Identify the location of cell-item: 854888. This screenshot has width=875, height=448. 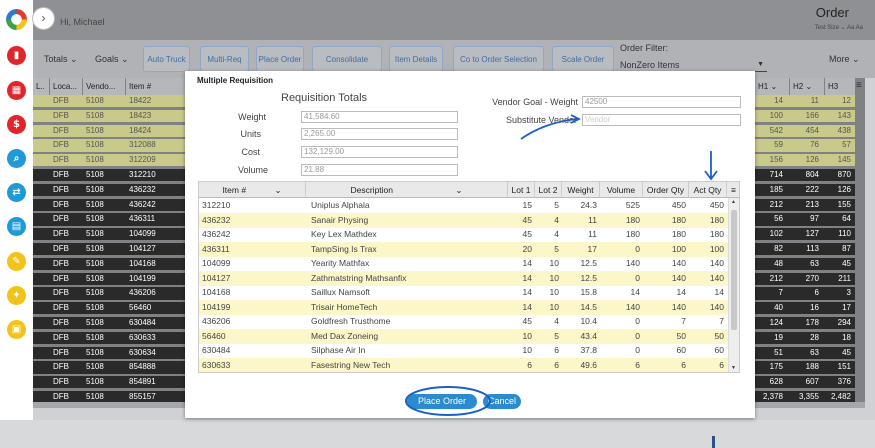
(142, 367).